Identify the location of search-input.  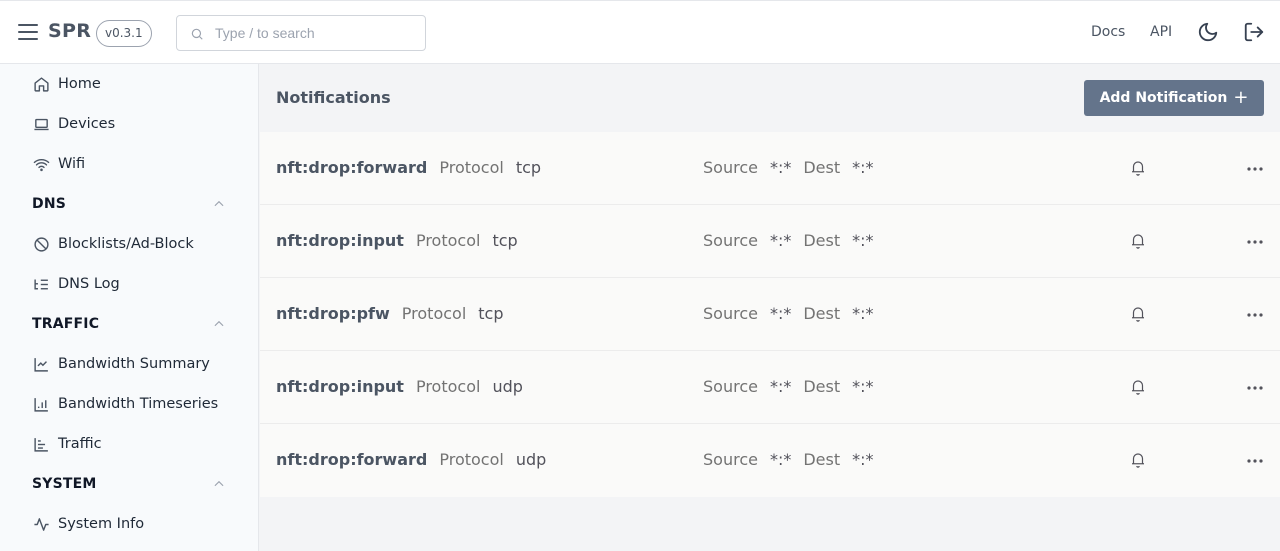
(315, 33).